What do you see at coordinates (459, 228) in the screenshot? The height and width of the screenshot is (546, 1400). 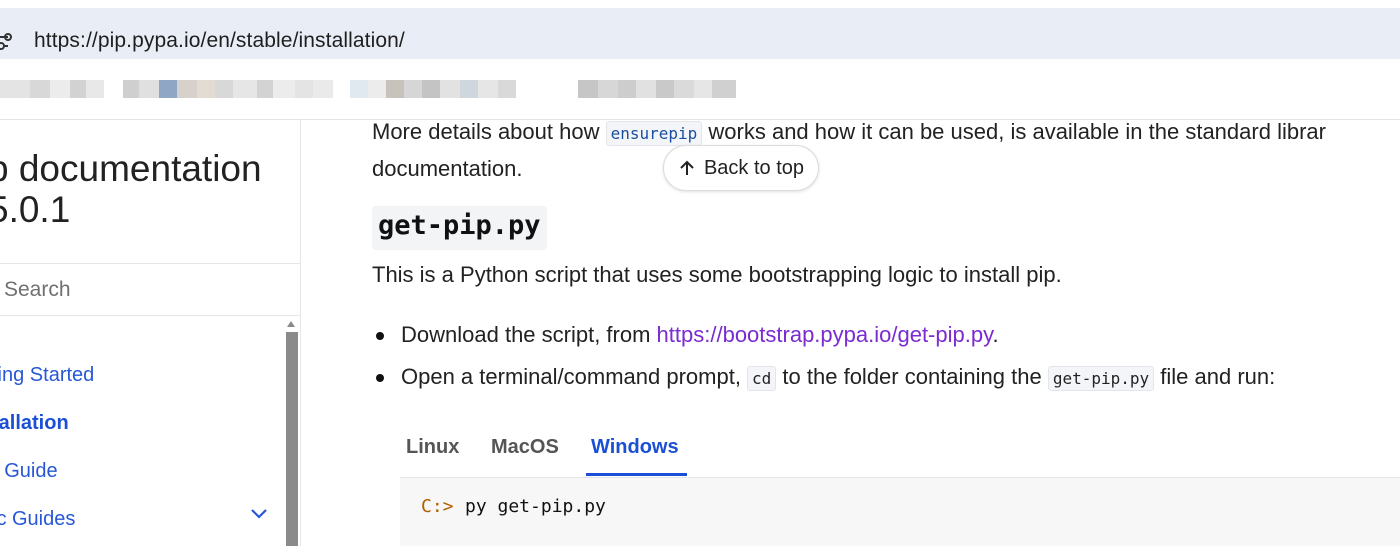 I see `section-heading: get-pip.py` at bounding box center [459, 228].